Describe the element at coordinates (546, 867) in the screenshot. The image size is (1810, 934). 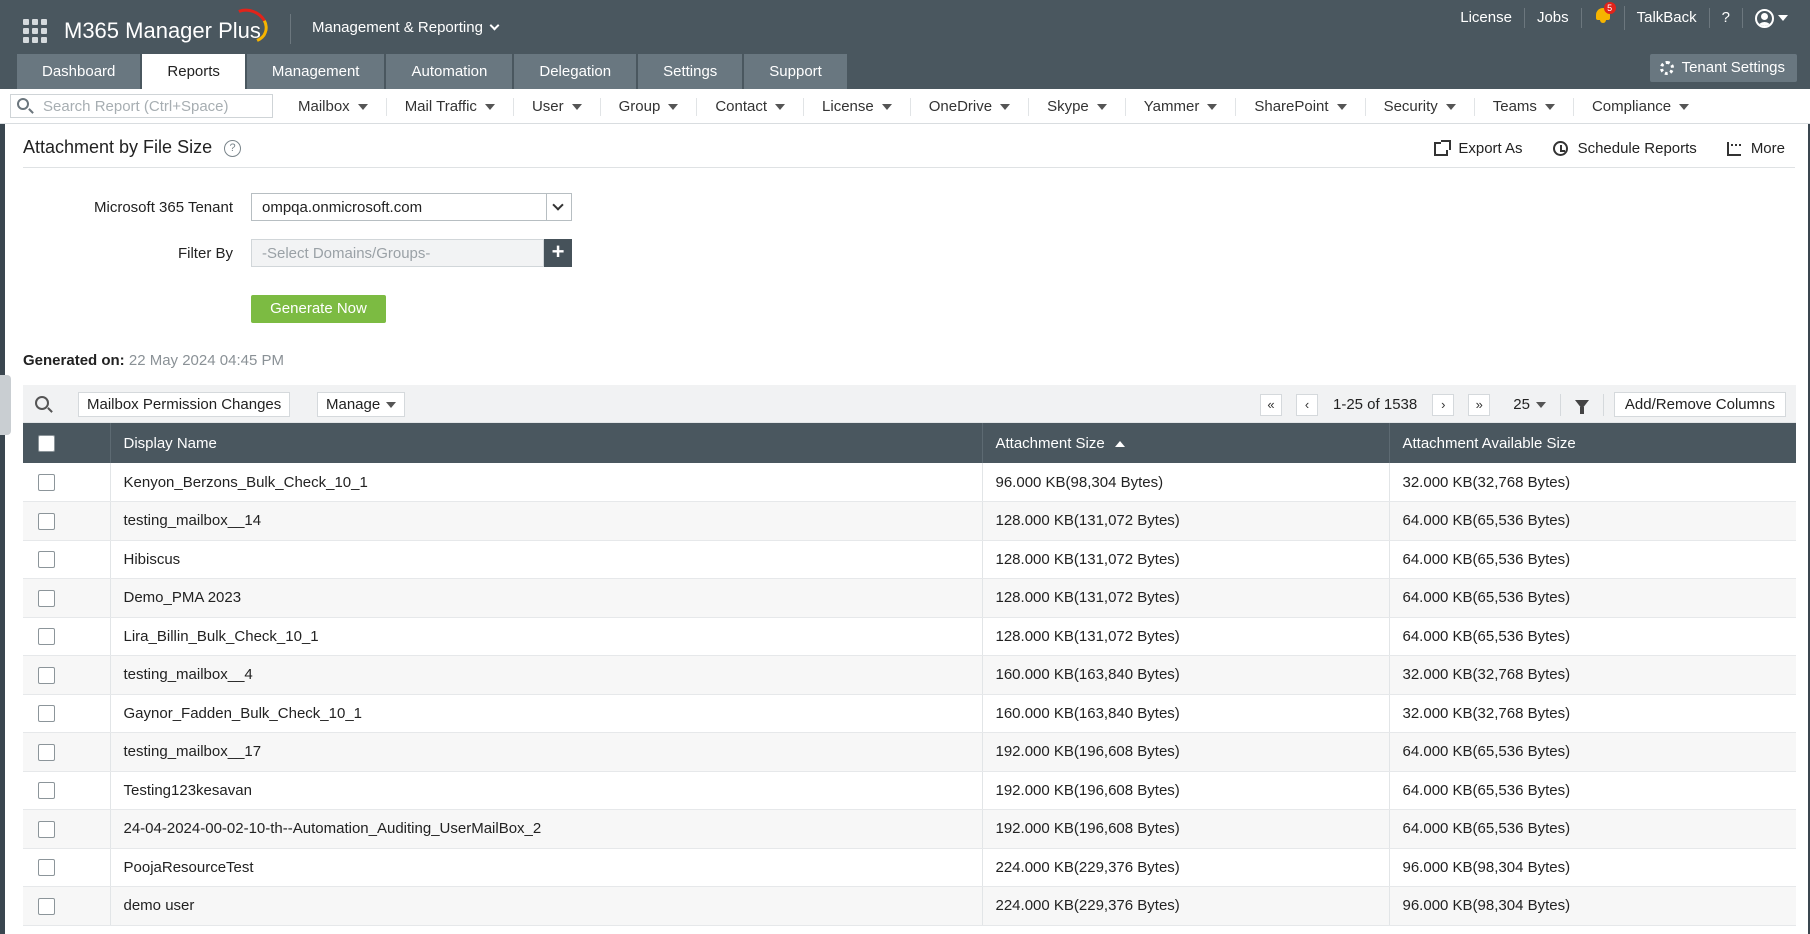
I see `display-name-cell: PoojaResourceTest` at that location.